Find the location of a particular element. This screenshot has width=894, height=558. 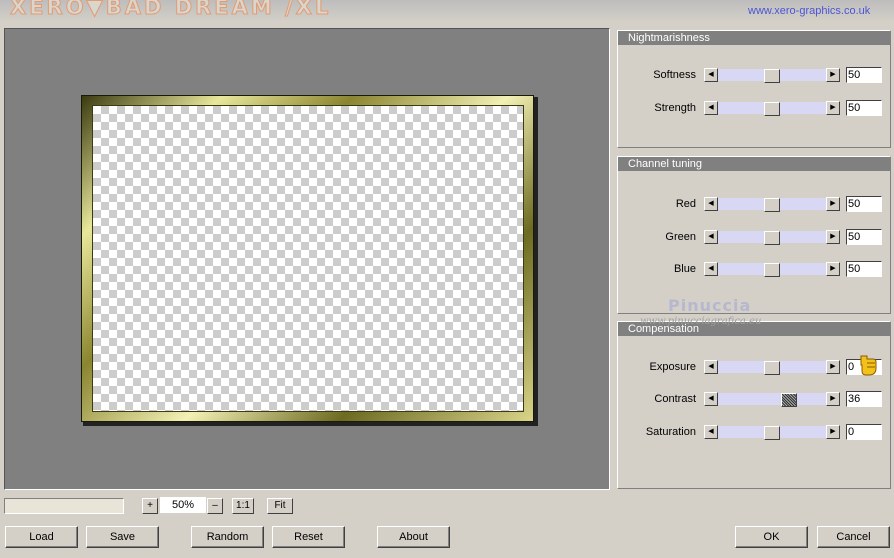

slider-row-strength: Strength ◀ ▶ 50 is located at coordinates (754, 108).